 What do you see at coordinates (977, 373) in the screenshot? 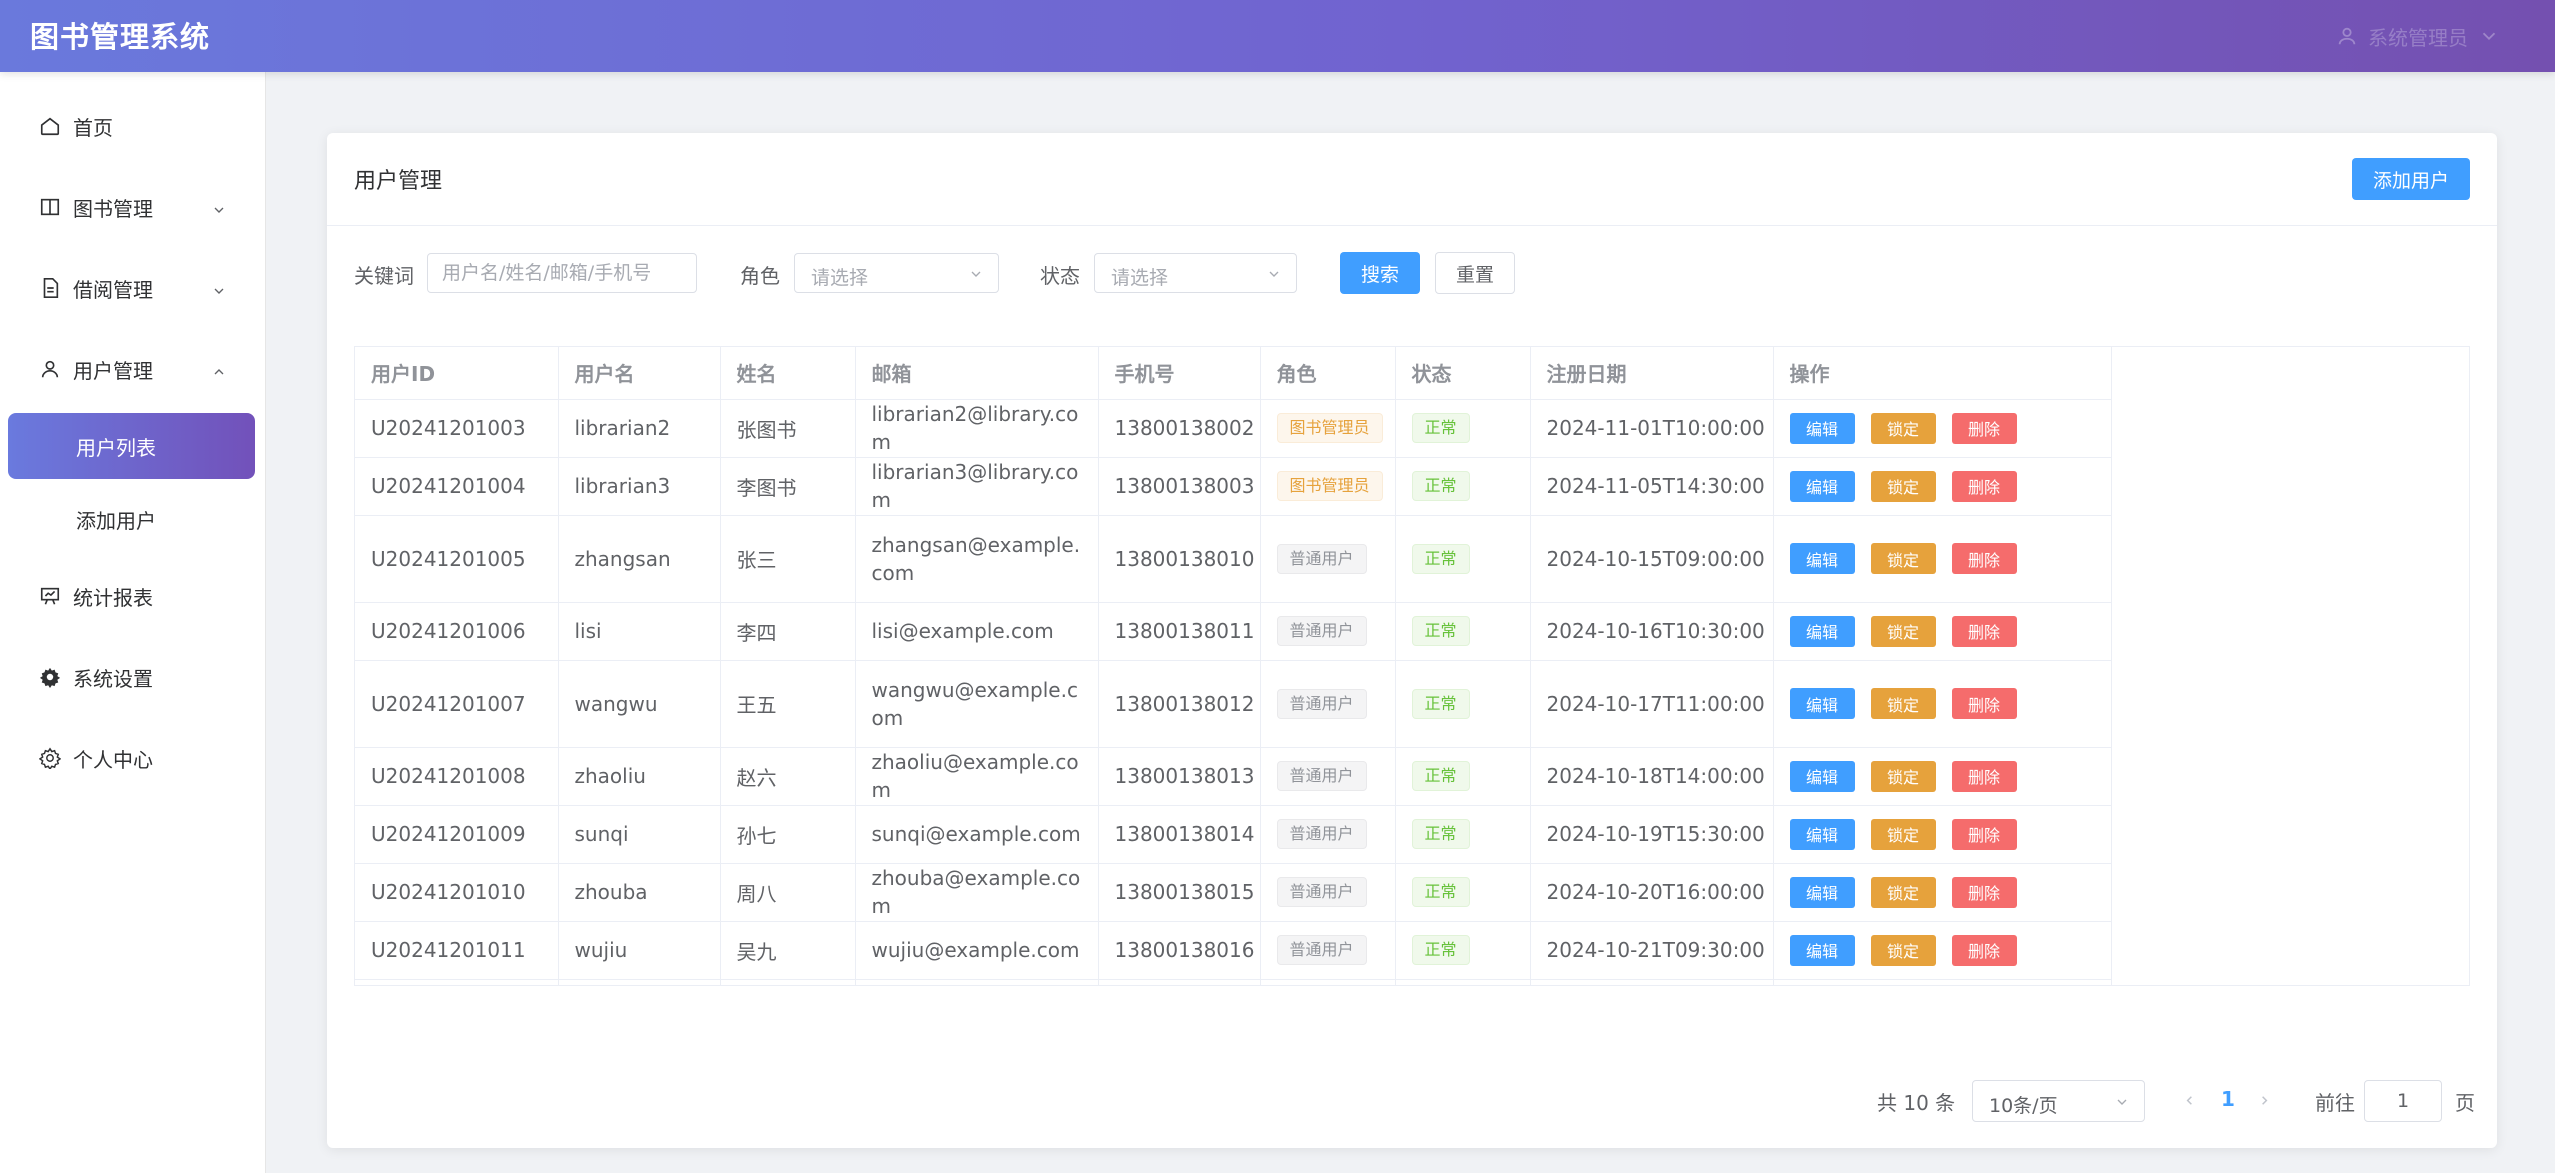
I see `col-header-email: 邮箱` at bounding box center [977, 373].